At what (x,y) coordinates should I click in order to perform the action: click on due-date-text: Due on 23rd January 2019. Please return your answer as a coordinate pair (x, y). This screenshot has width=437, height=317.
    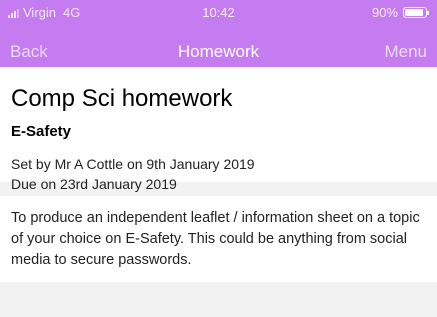
    Looking at the image, I should click on (94, 184).